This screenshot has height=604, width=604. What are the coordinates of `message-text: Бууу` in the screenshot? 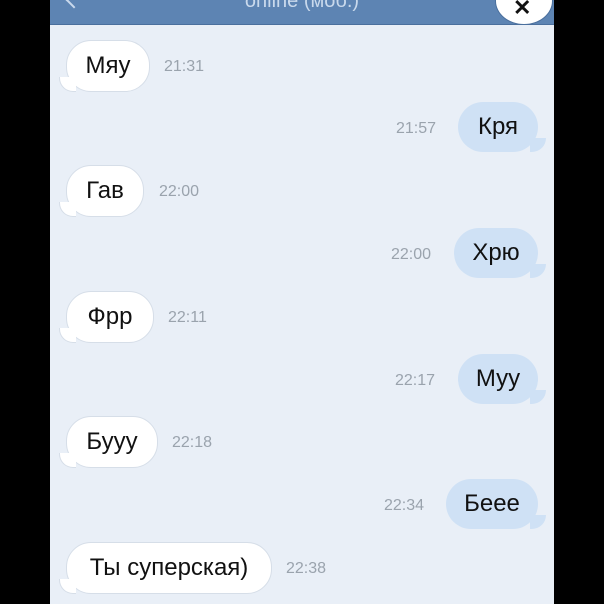 It's located at (112, 441).